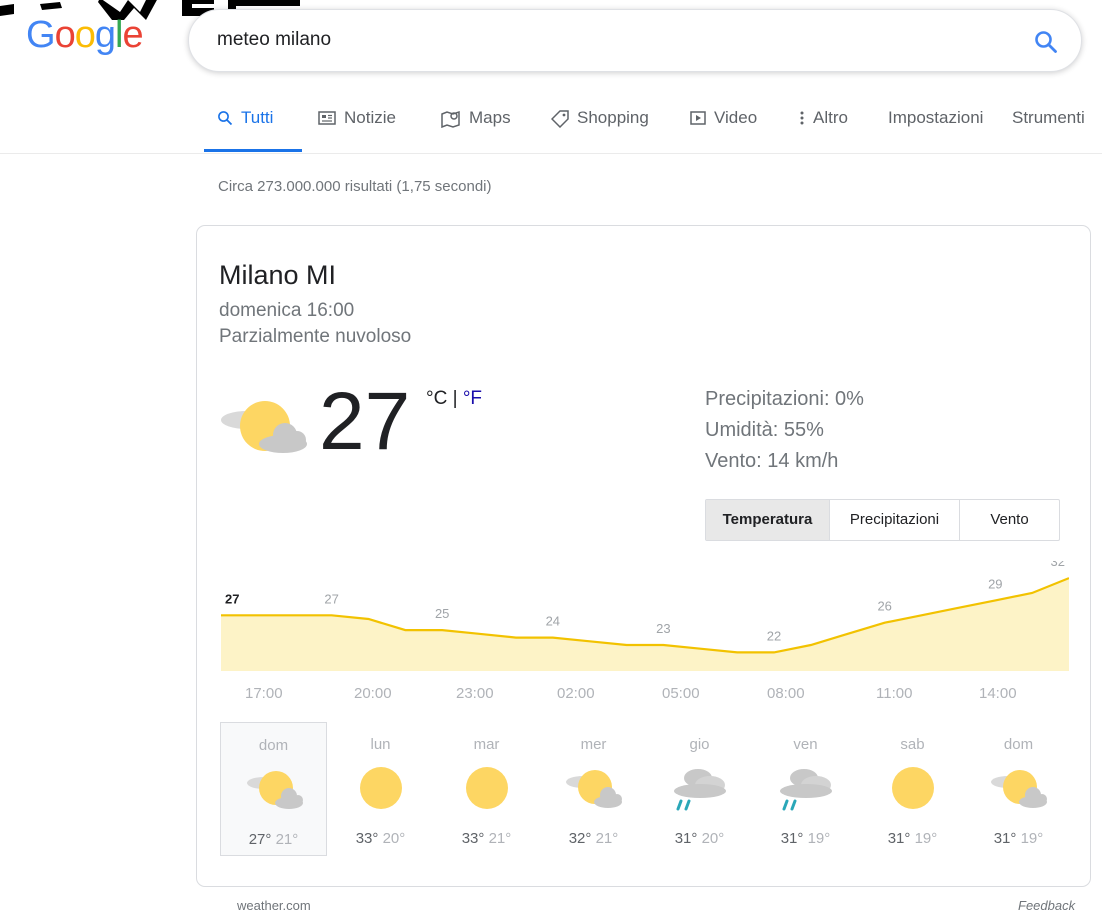 This screenshot has height=916, width=1102. Describe the element at coordinates (436, 398) in the screenshot. I see `unit-celsius: °C` at that location.